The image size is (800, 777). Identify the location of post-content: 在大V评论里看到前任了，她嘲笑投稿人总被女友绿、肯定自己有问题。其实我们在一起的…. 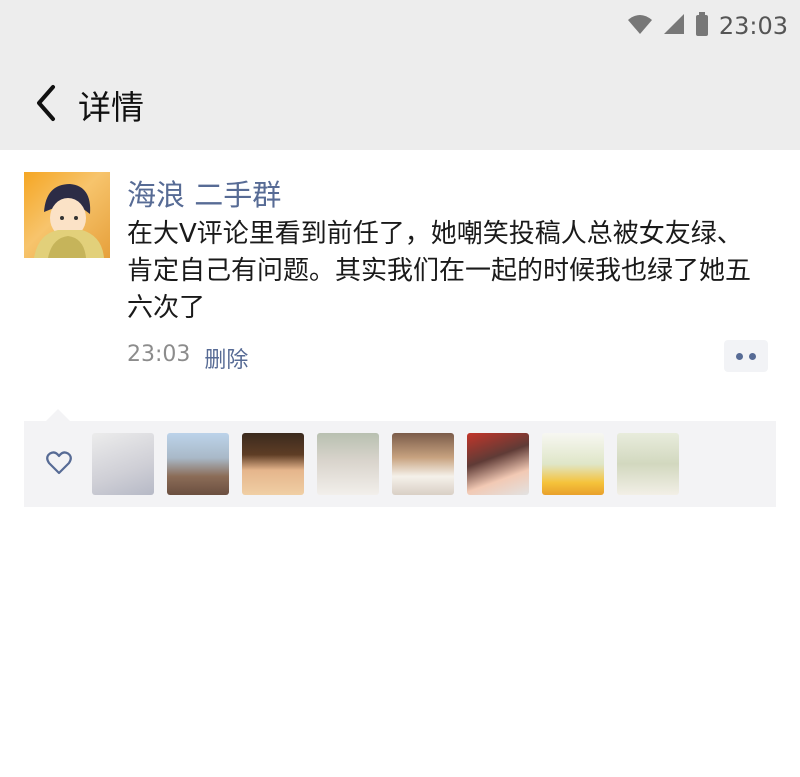
(439, 271).